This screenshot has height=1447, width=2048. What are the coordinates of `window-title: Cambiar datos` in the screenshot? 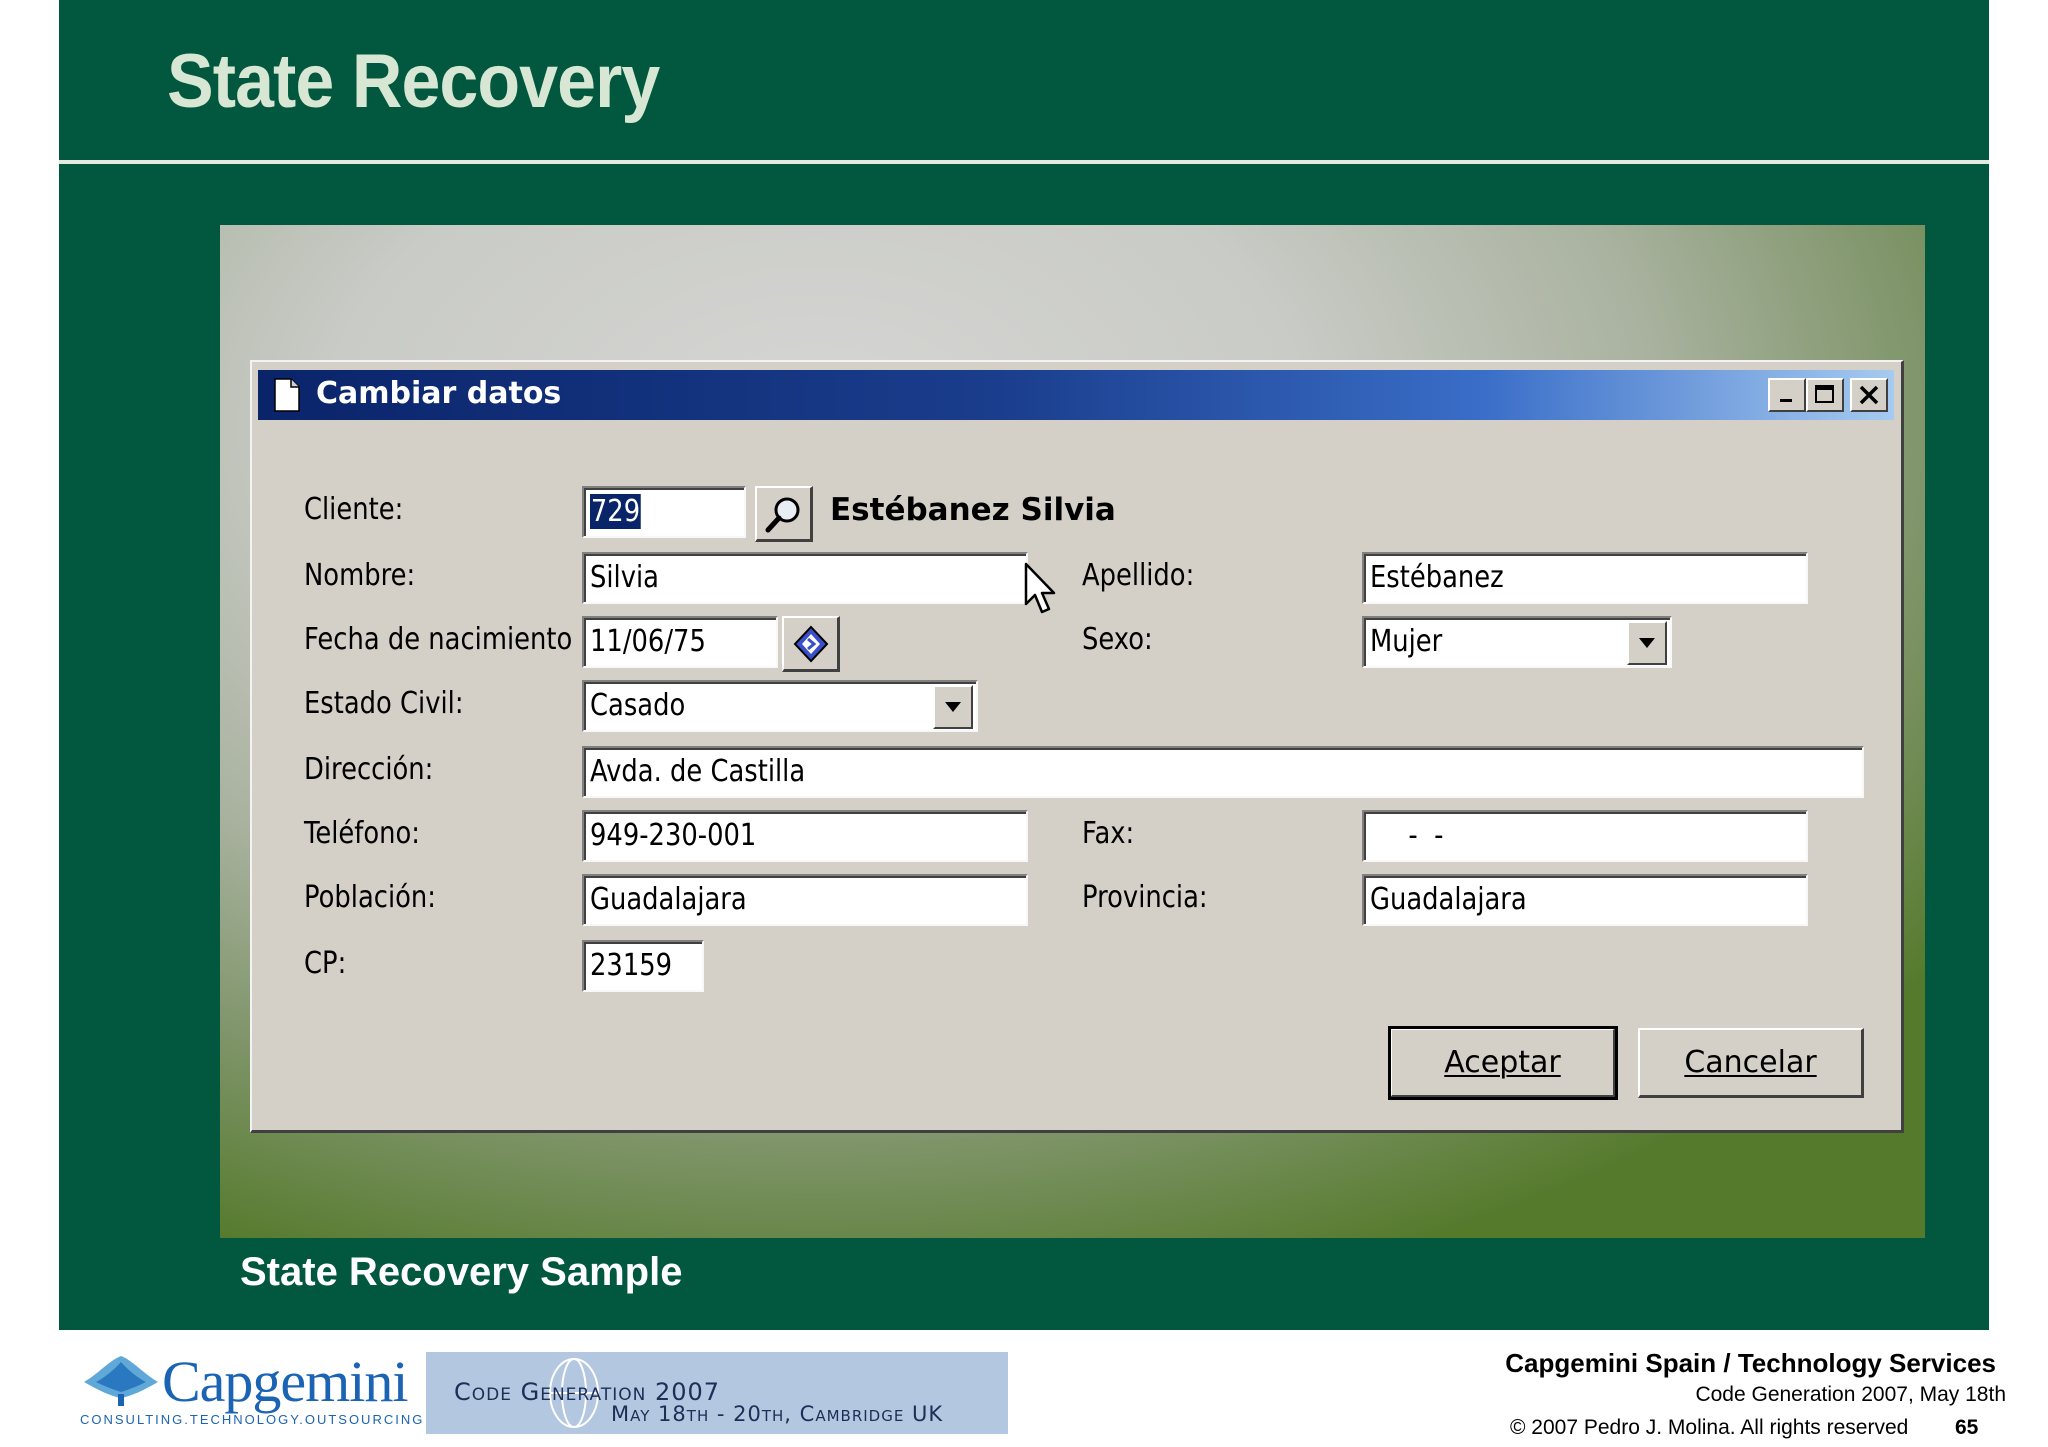 It's located at (439, 393).